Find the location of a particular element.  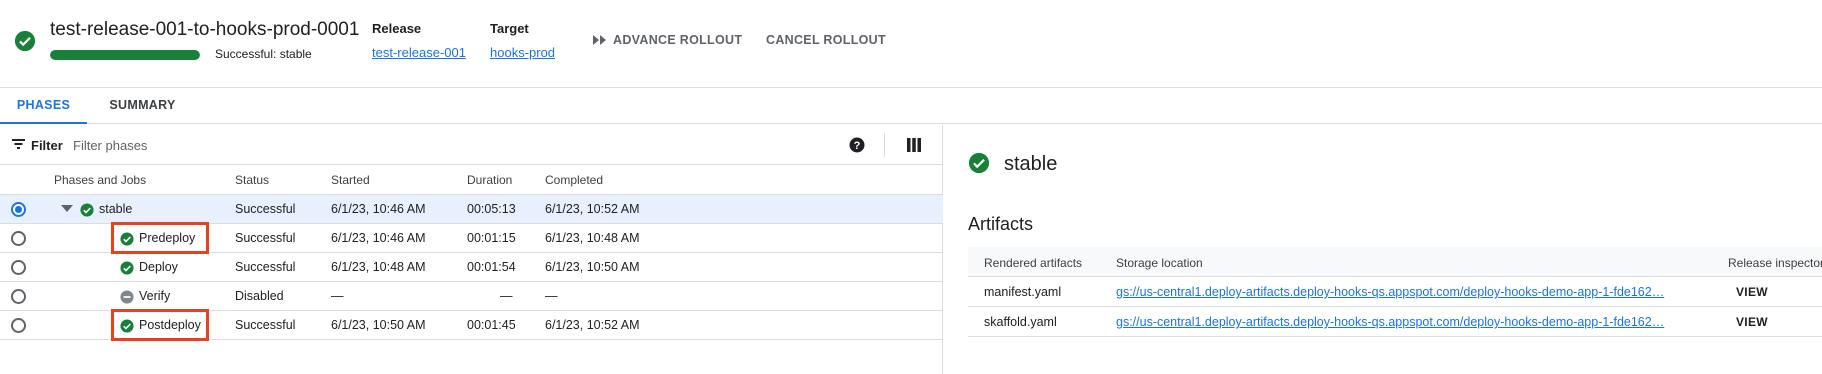

row-status: Disabled is located at coordinates (259, 296).